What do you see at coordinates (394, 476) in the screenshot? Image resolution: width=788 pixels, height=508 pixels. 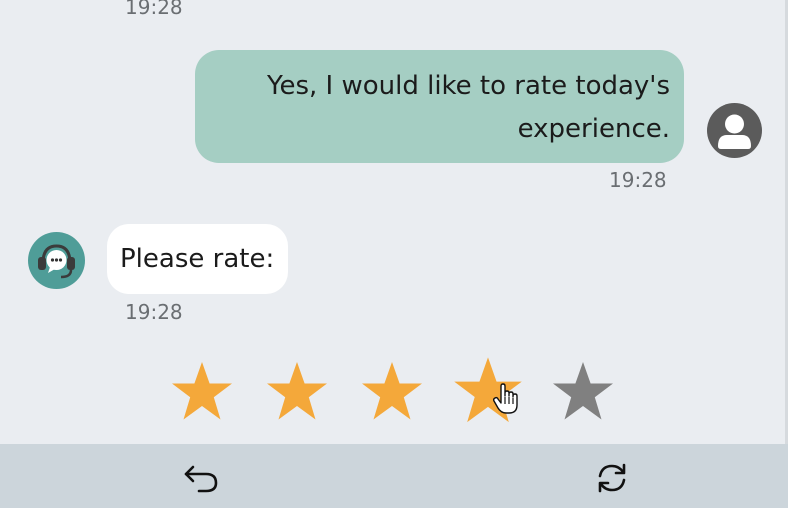 I see `footer-toolbar` at bounding box center [394, 476].